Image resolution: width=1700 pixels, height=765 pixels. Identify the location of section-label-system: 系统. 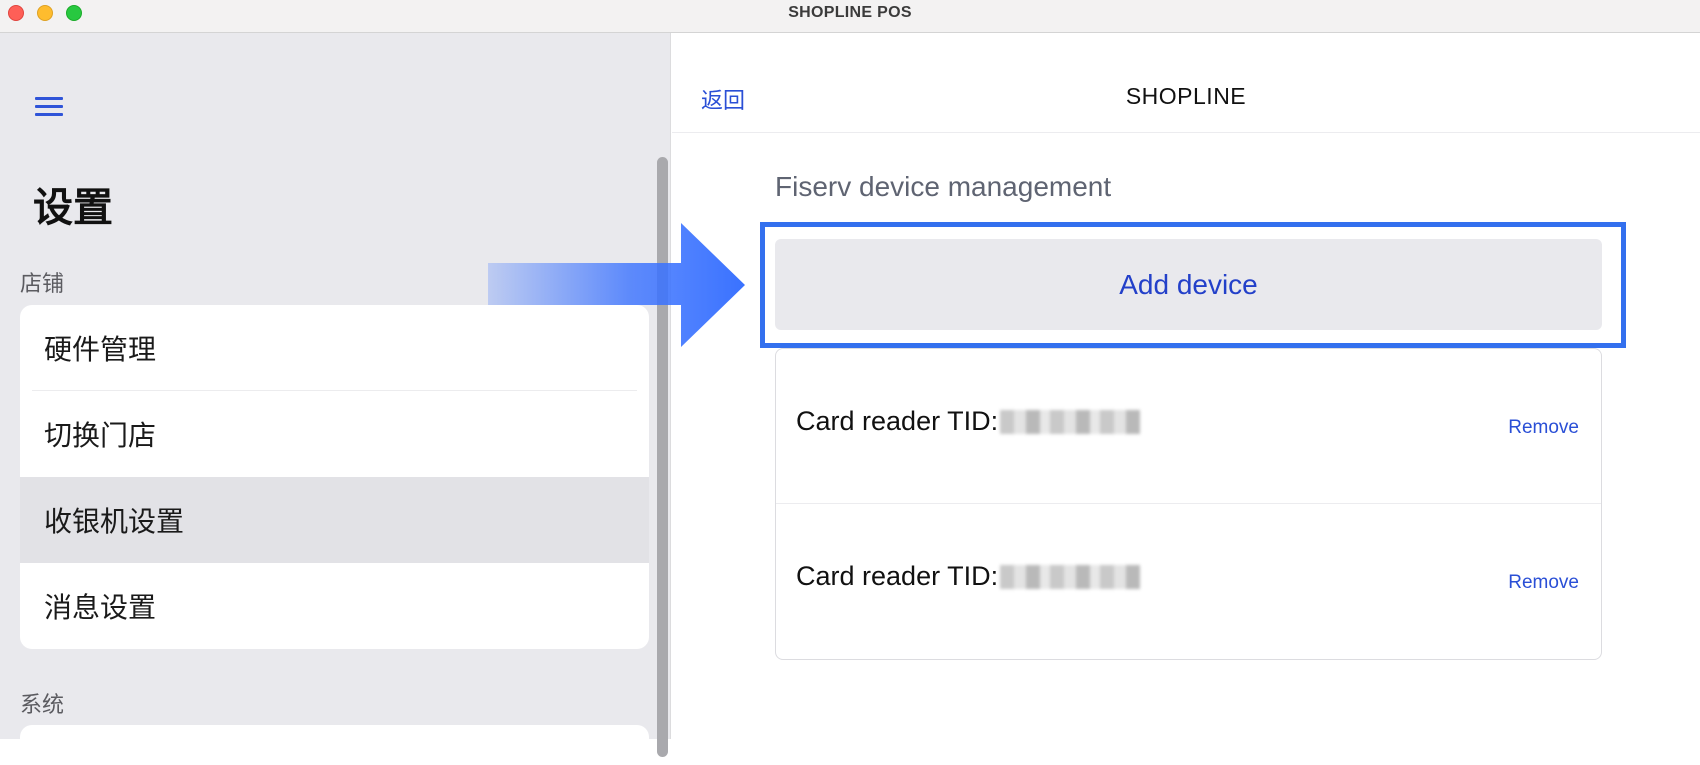
(42, 704).